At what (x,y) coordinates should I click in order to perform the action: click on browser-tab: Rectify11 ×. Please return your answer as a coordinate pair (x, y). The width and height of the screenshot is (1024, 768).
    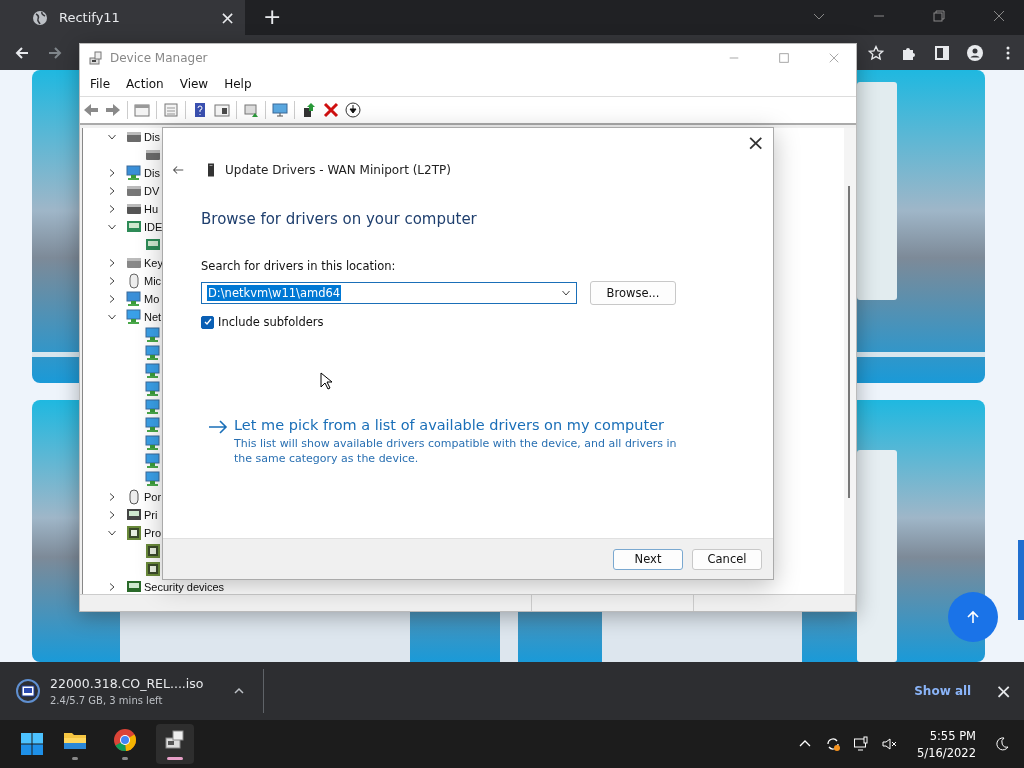
    Looking at the image, I should click on (122, 17).